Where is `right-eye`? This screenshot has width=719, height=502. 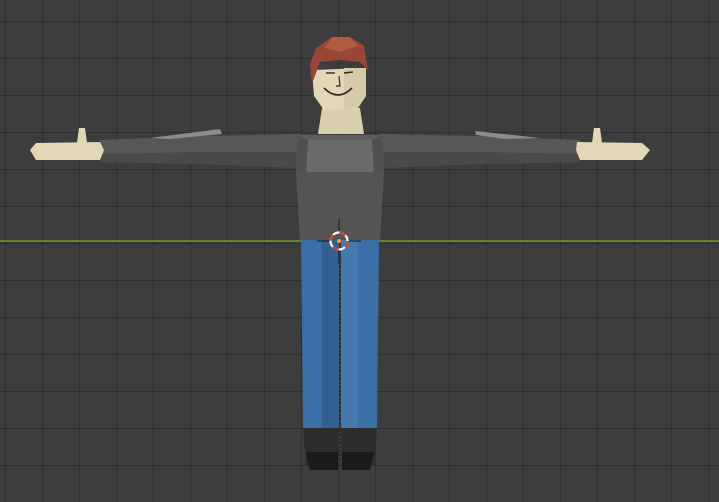
right-eye is located at coordinates (348, 72).